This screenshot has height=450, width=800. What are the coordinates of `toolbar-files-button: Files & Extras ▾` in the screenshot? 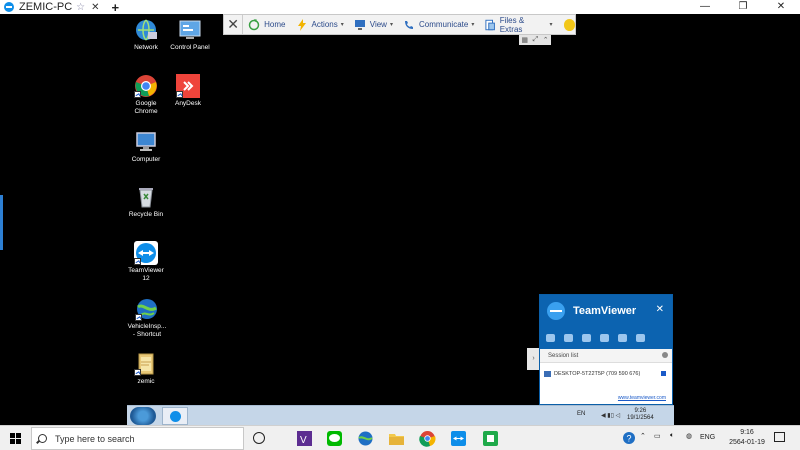 It's located at (518, 24).